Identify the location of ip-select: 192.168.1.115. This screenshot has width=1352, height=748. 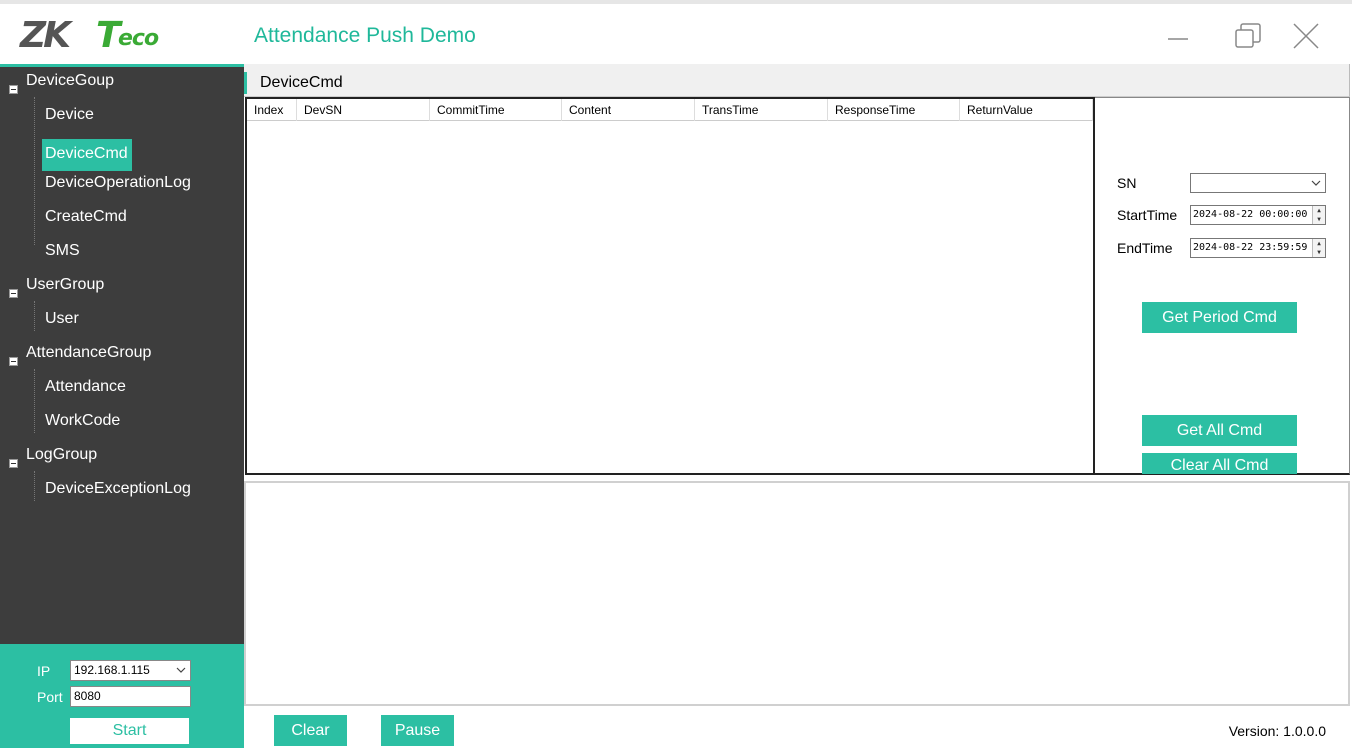
(130, 670).